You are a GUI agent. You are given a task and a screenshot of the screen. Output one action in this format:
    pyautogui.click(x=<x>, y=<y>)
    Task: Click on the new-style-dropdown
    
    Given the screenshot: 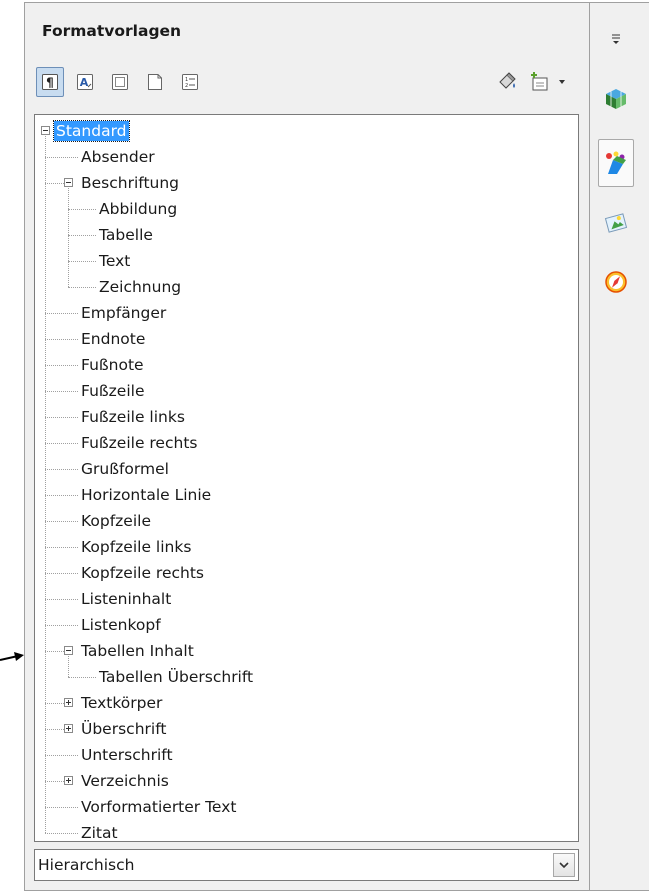 What is the action you would take?
    pyautogui.click(x=562, y=82)
    